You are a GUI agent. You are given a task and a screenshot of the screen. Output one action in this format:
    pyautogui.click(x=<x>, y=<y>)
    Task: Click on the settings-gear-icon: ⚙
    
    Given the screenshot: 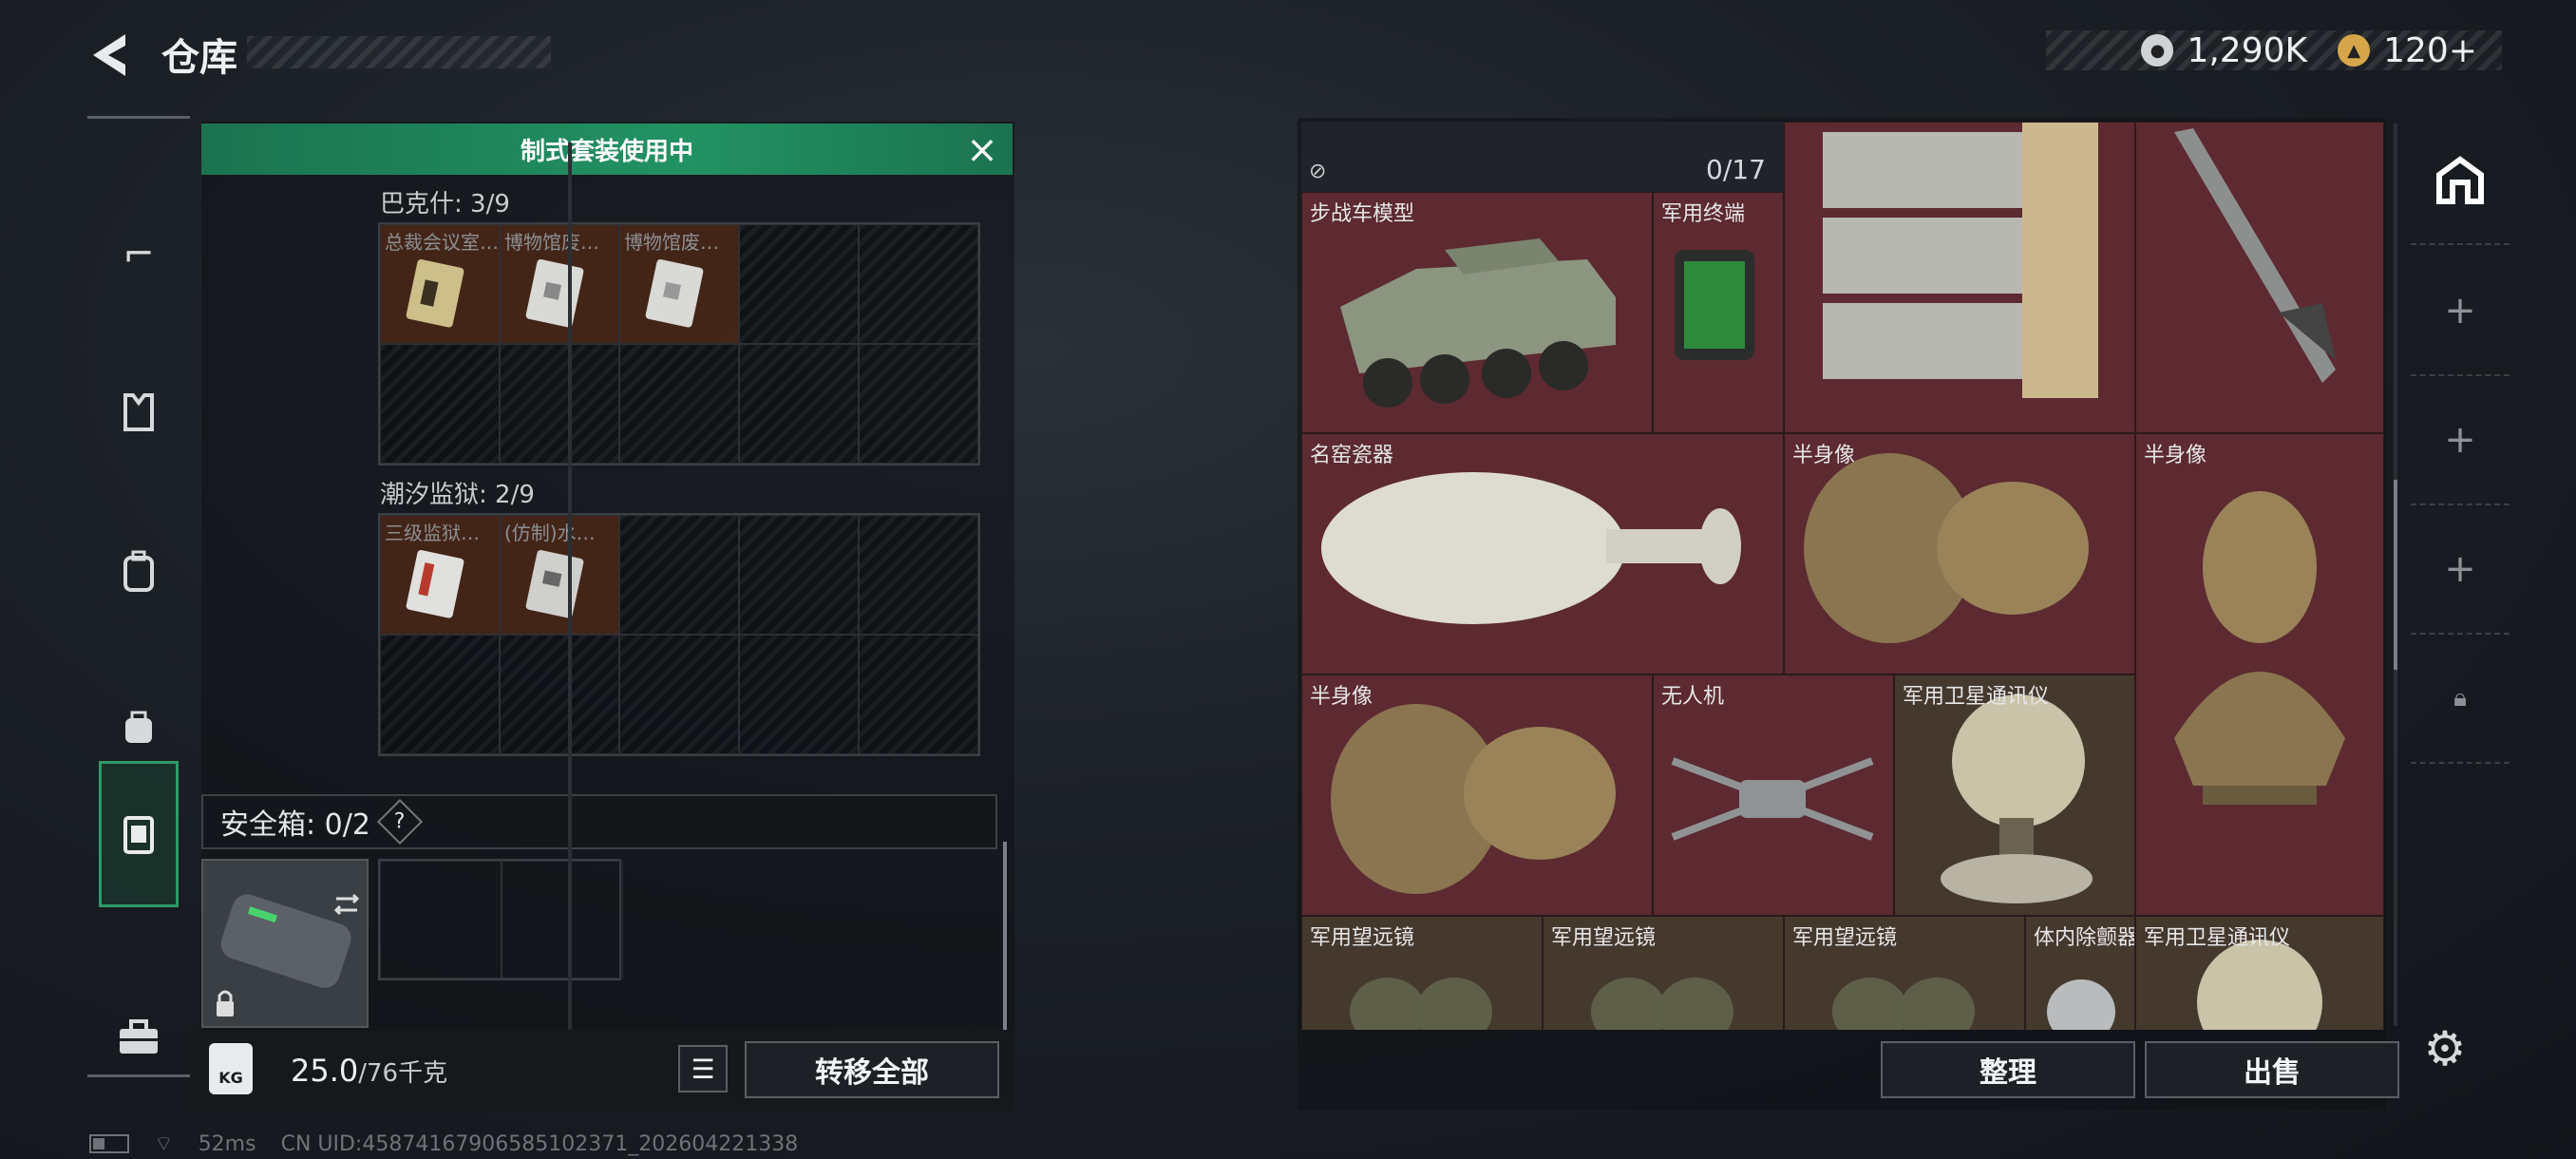 What is the action you would take?
    pyautogui.click(x=2445, y=1048)
    